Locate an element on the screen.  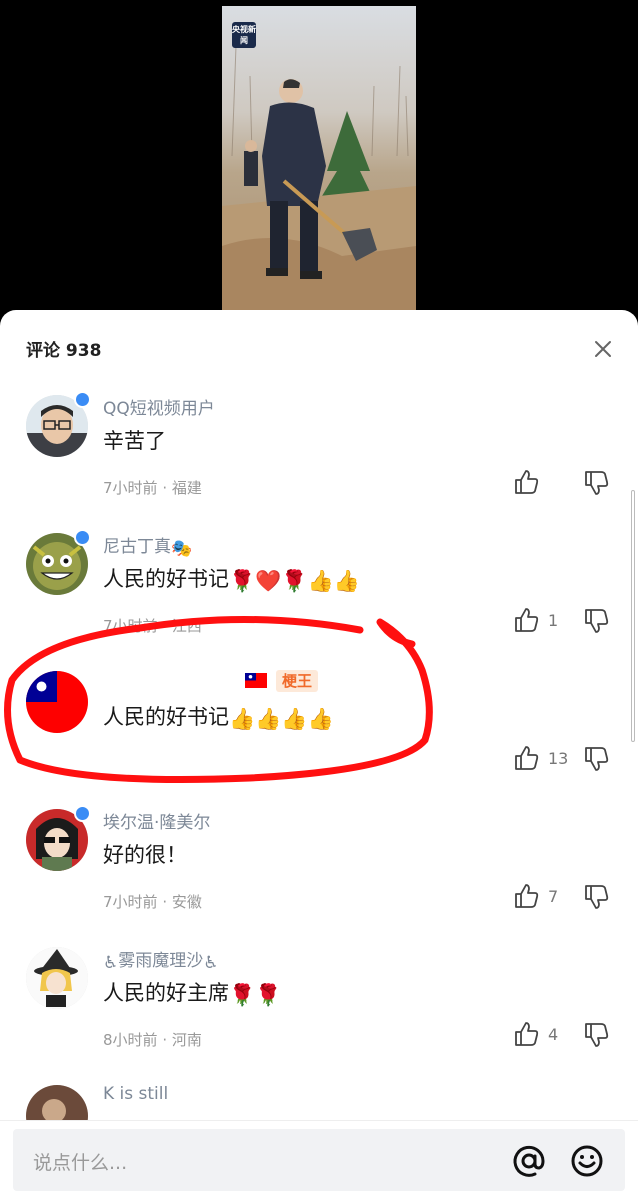
comment-item: ♿雾雨魔理沙♿ 人民的好主席🌹🌹 8小时前 · 河南 4 is located at coordinates (319, 1003).